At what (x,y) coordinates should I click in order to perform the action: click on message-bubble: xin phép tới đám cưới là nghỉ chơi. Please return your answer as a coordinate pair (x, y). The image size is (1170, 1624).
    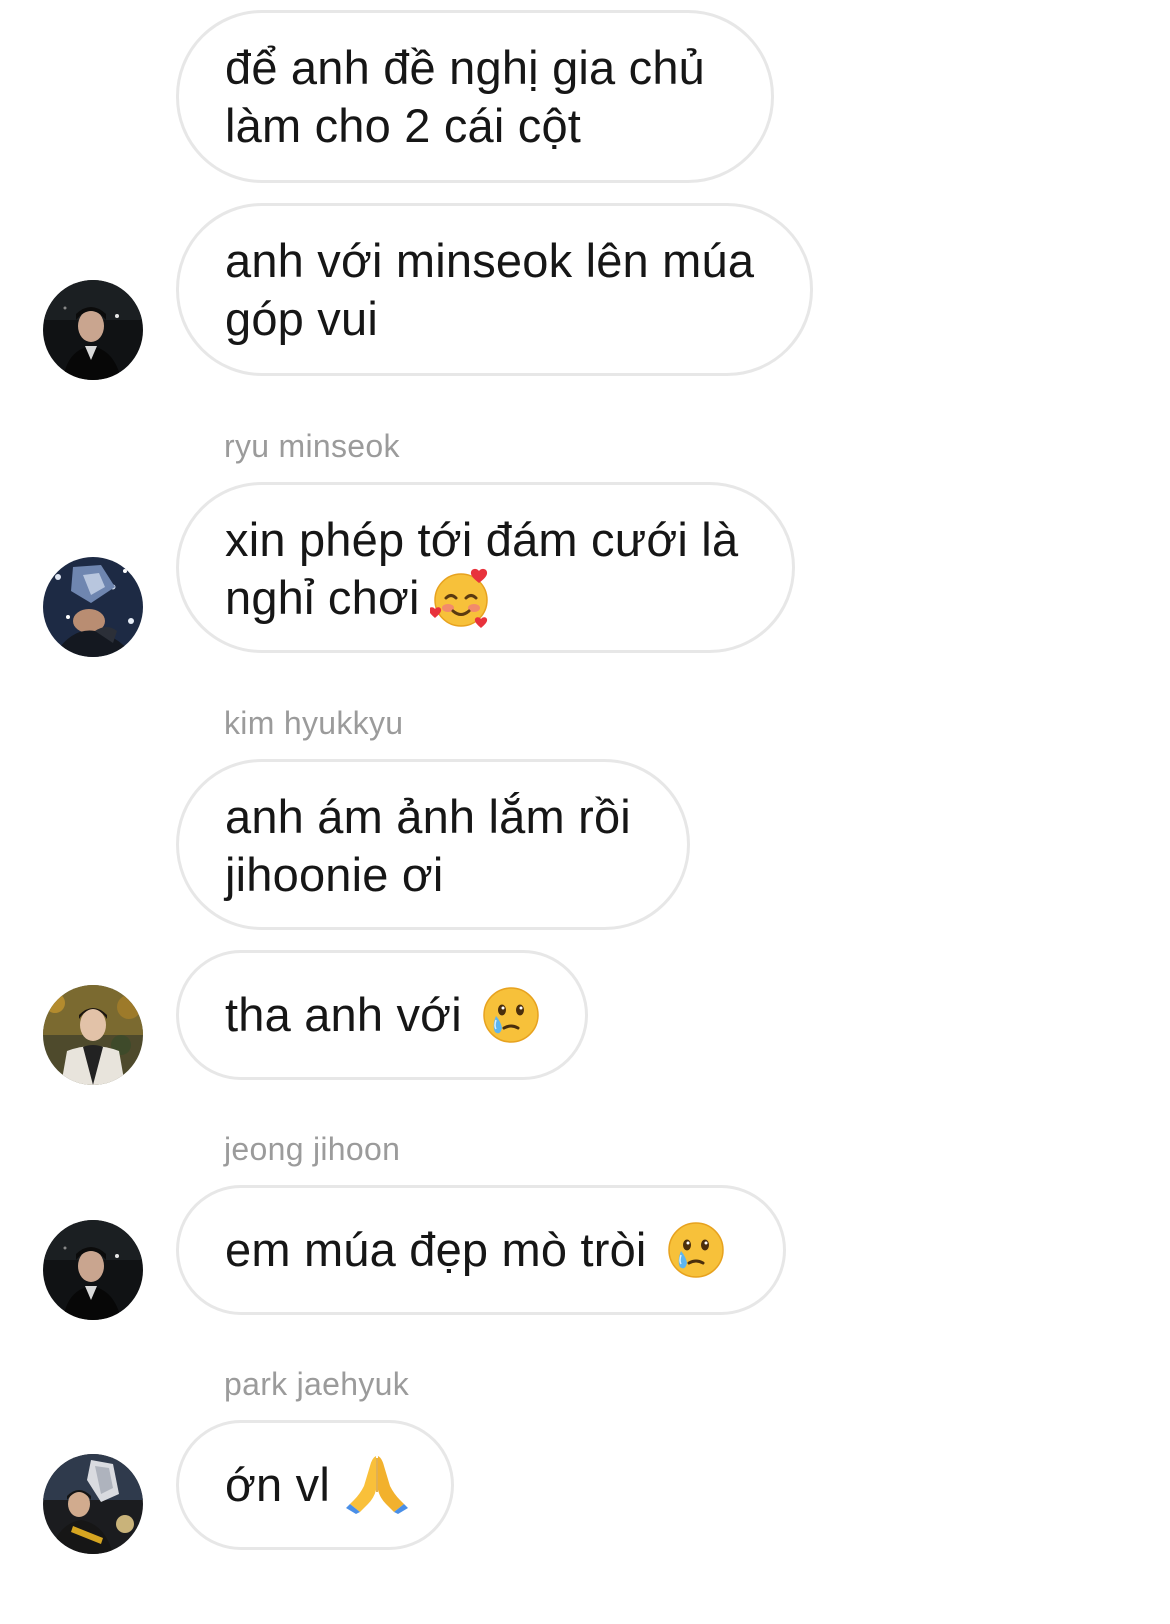
    Looking at the image, I should click on (485, 567).